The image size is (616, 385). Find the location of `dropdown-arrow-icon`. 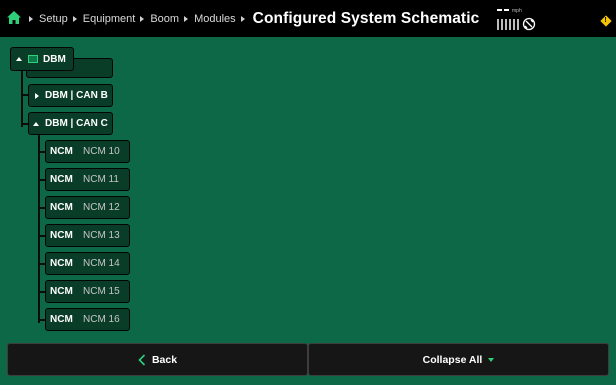

dropdown-arrow-icon is located at coordinates (491, 359).